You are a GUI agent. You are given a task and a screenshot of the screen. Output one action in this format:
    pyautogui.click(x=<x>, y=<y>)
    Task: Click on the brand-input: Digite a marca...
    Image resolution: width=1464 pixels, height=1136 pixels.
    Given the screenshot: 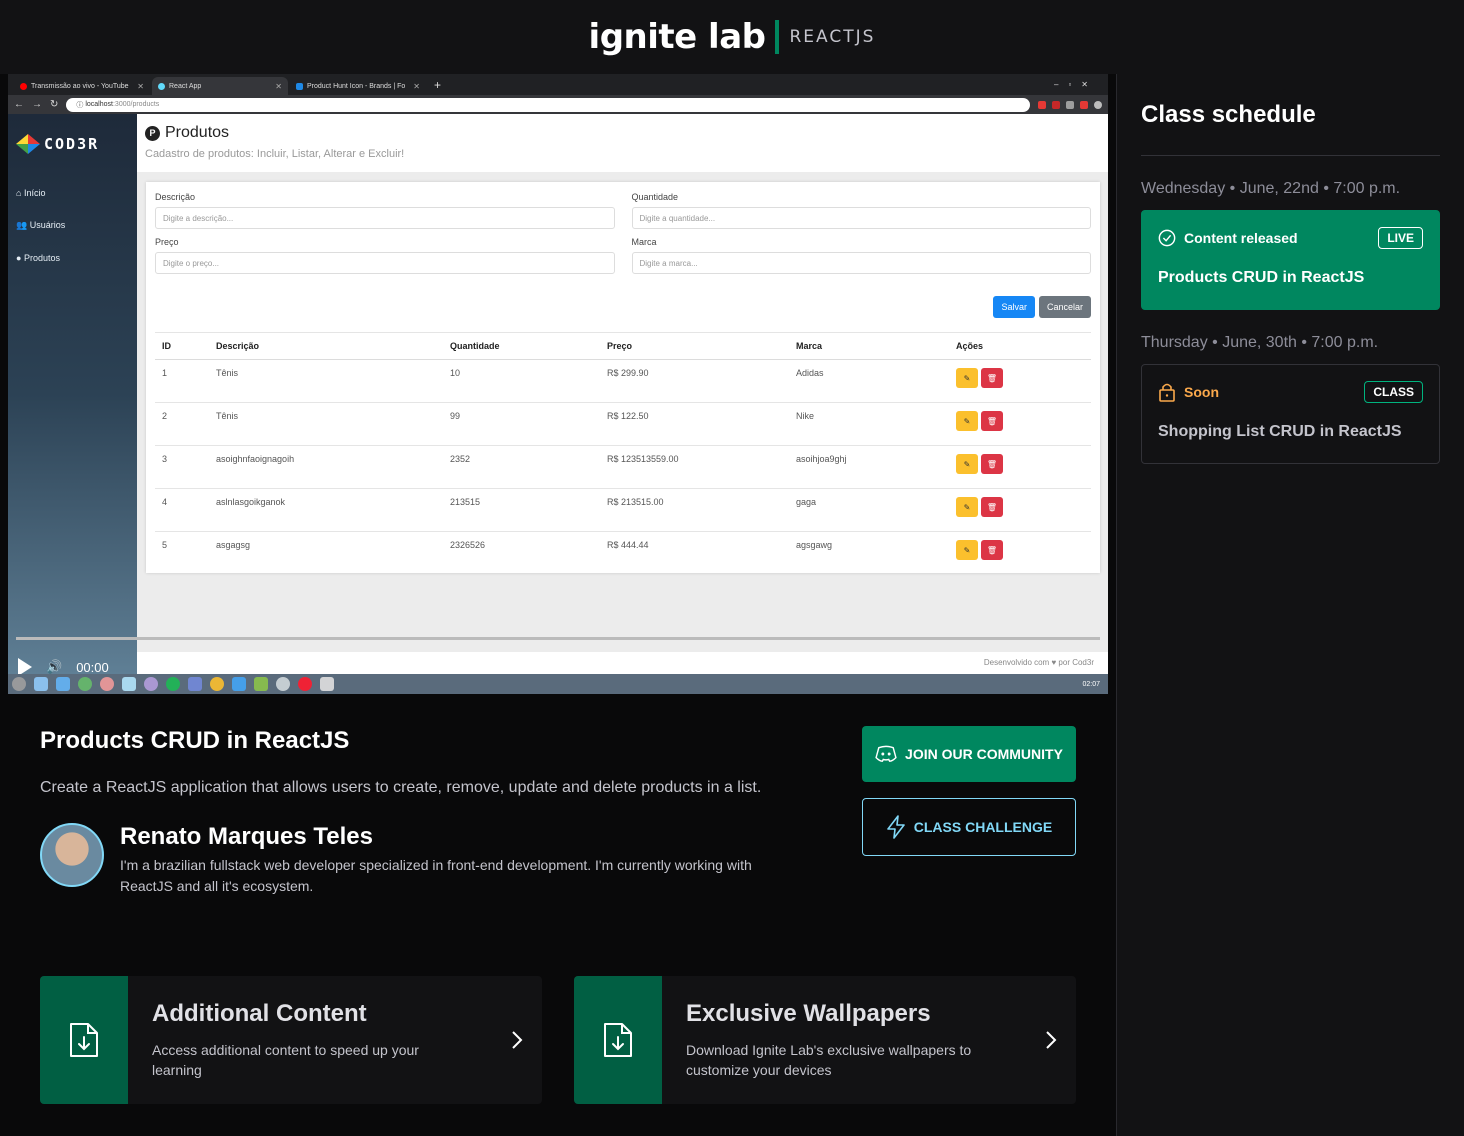 What is the action you would take?
    pyautogui.click(x=861, y=263)
    